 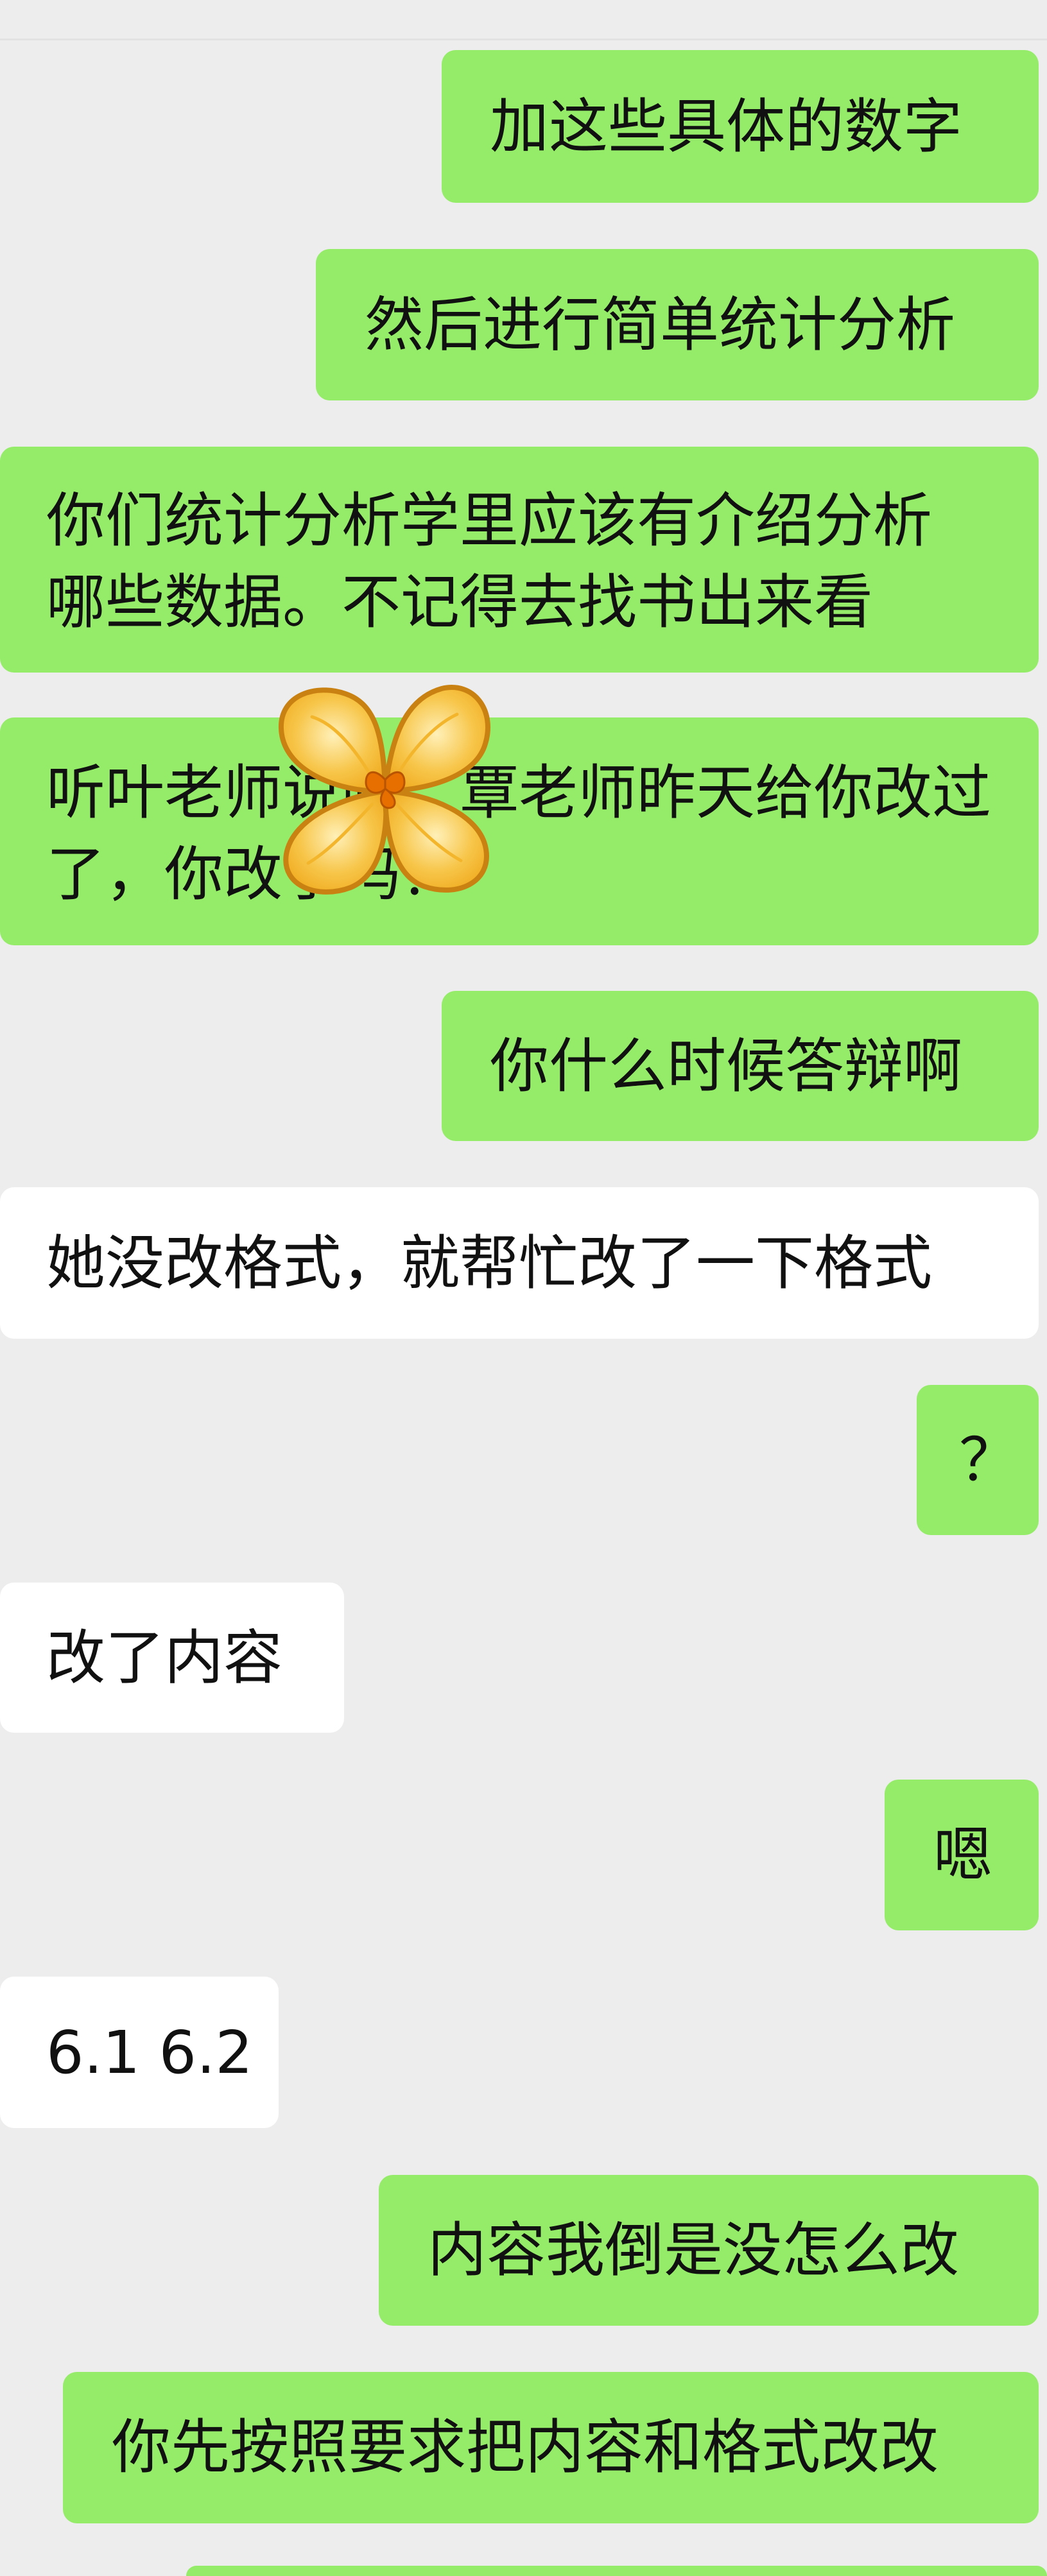 I want to click on message-bubble-sent: 你什么时候答辩啊, so click(x=740, y=1066).